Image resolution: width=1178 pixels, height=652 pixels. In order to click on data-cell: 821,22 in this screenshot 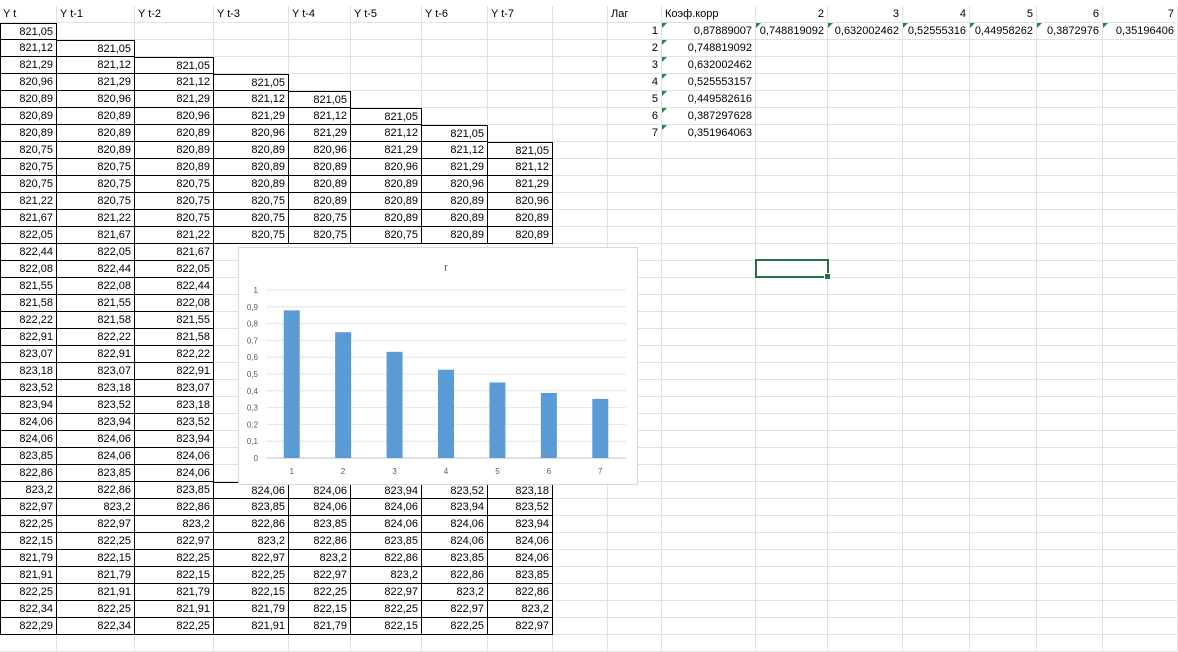, I will do `click(96, 218)`.